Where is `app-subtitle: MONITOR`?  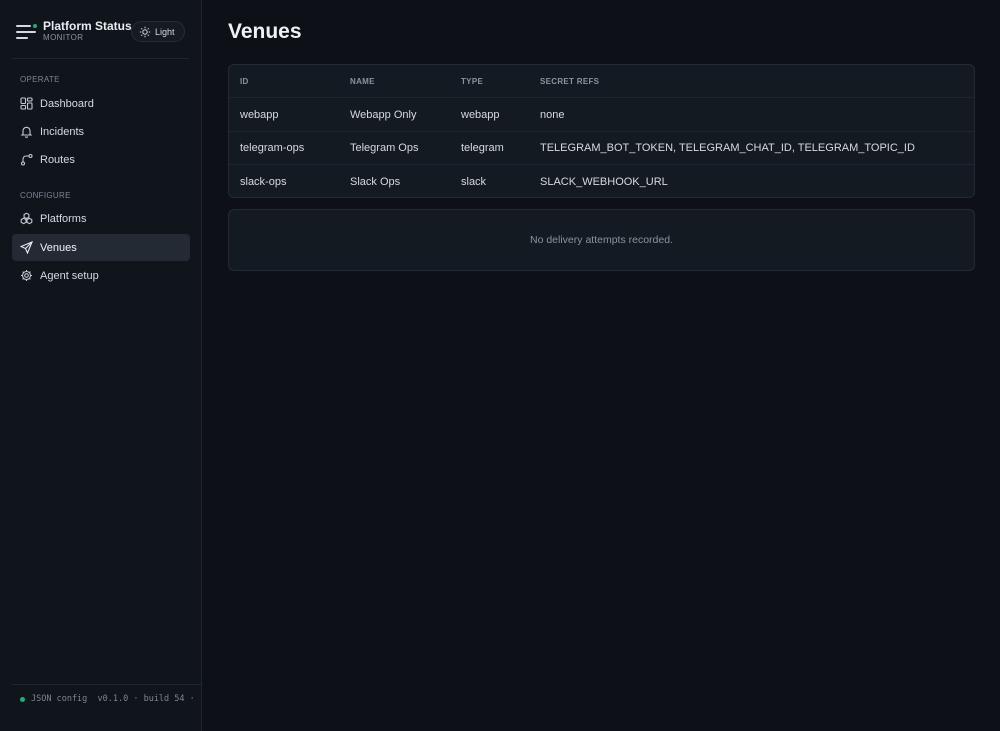
app-subtitle: MONITOR is located at coordinates (63, 37).